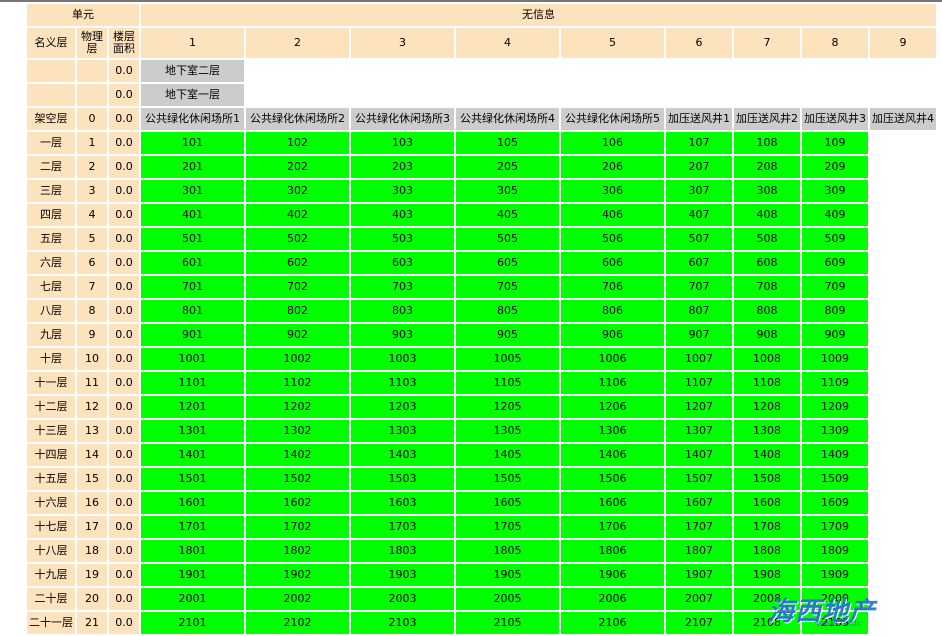  Describe the element at coordinates (192, 311) in the screenshot. I see `unit-cell: 801` at that location.